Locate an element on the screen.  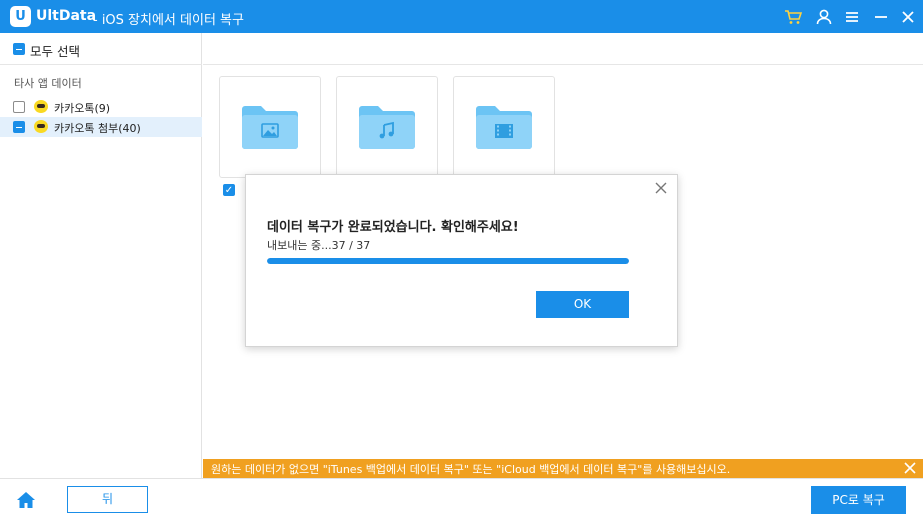
banner-close-icon is located at coordinates (910, 468).